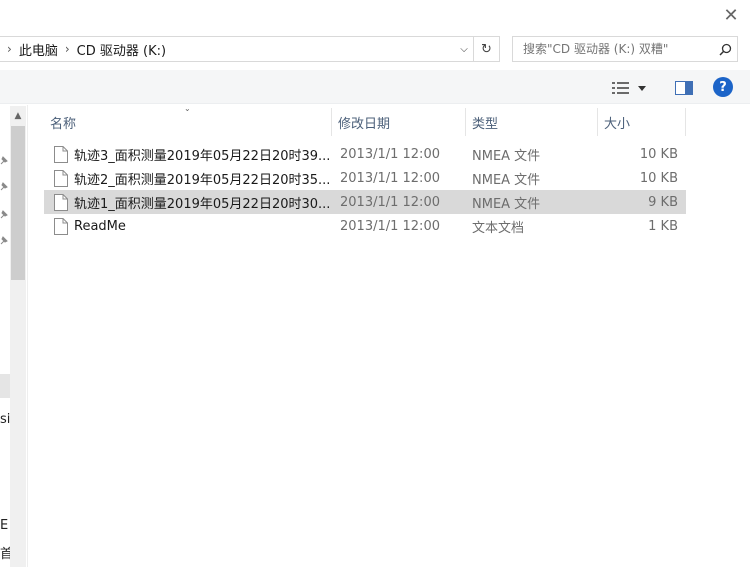  I want to click on change-view-button, so click(634, 88).